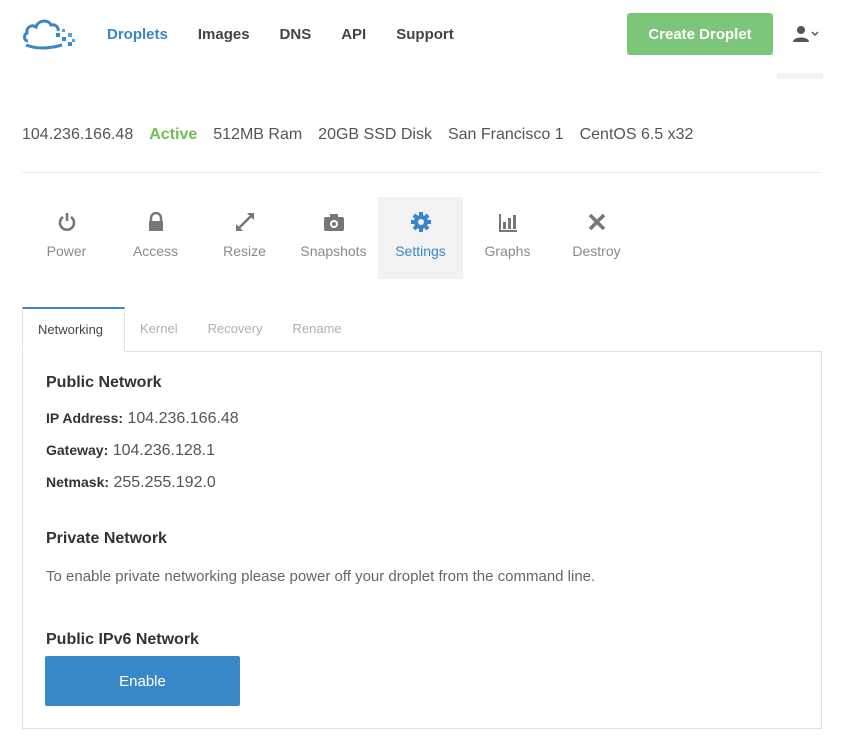 The width and height of the screenshot is (845, 743). I want to click on ipv6-network-heading: Public IPv6 Network, so click(122, 639).